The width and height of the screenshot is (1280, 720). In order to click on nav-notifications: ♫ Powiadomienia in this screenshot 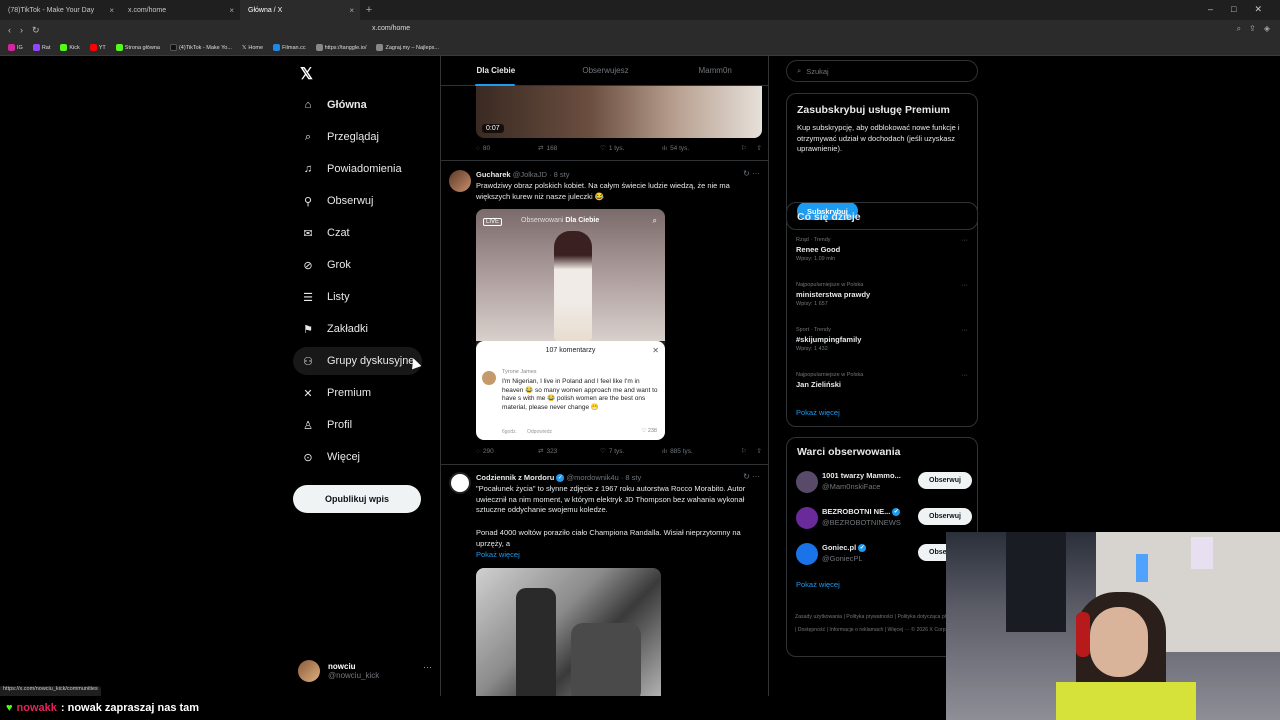, I will do `click(351, 169)`.